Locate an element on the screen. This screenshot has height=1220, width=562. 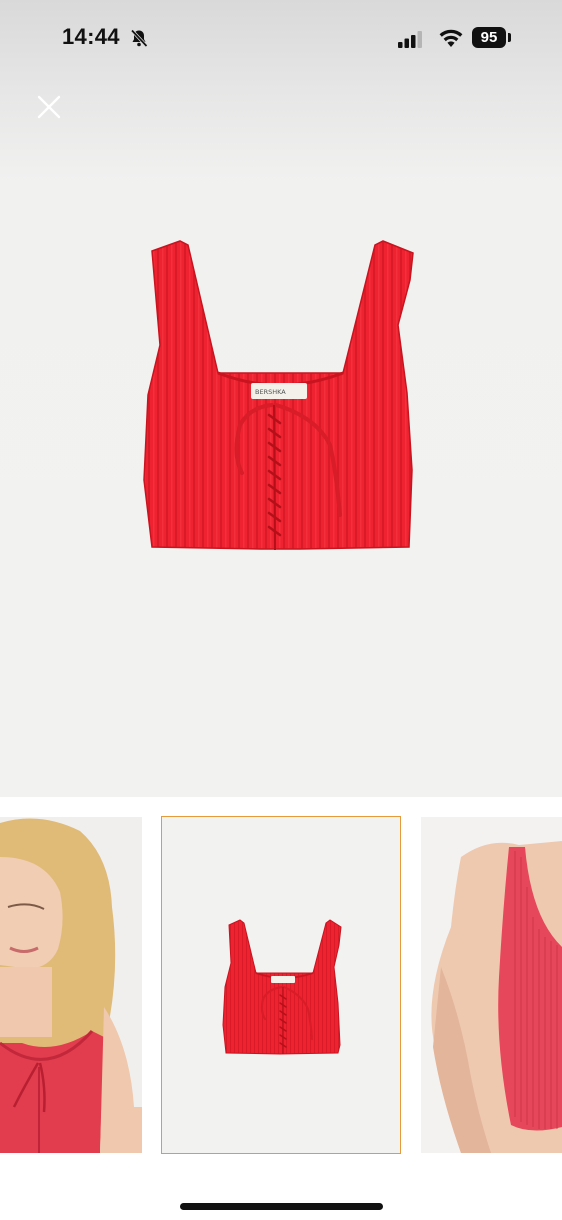
status-bar: 14:44 95 is located at coordinates (281, 38).